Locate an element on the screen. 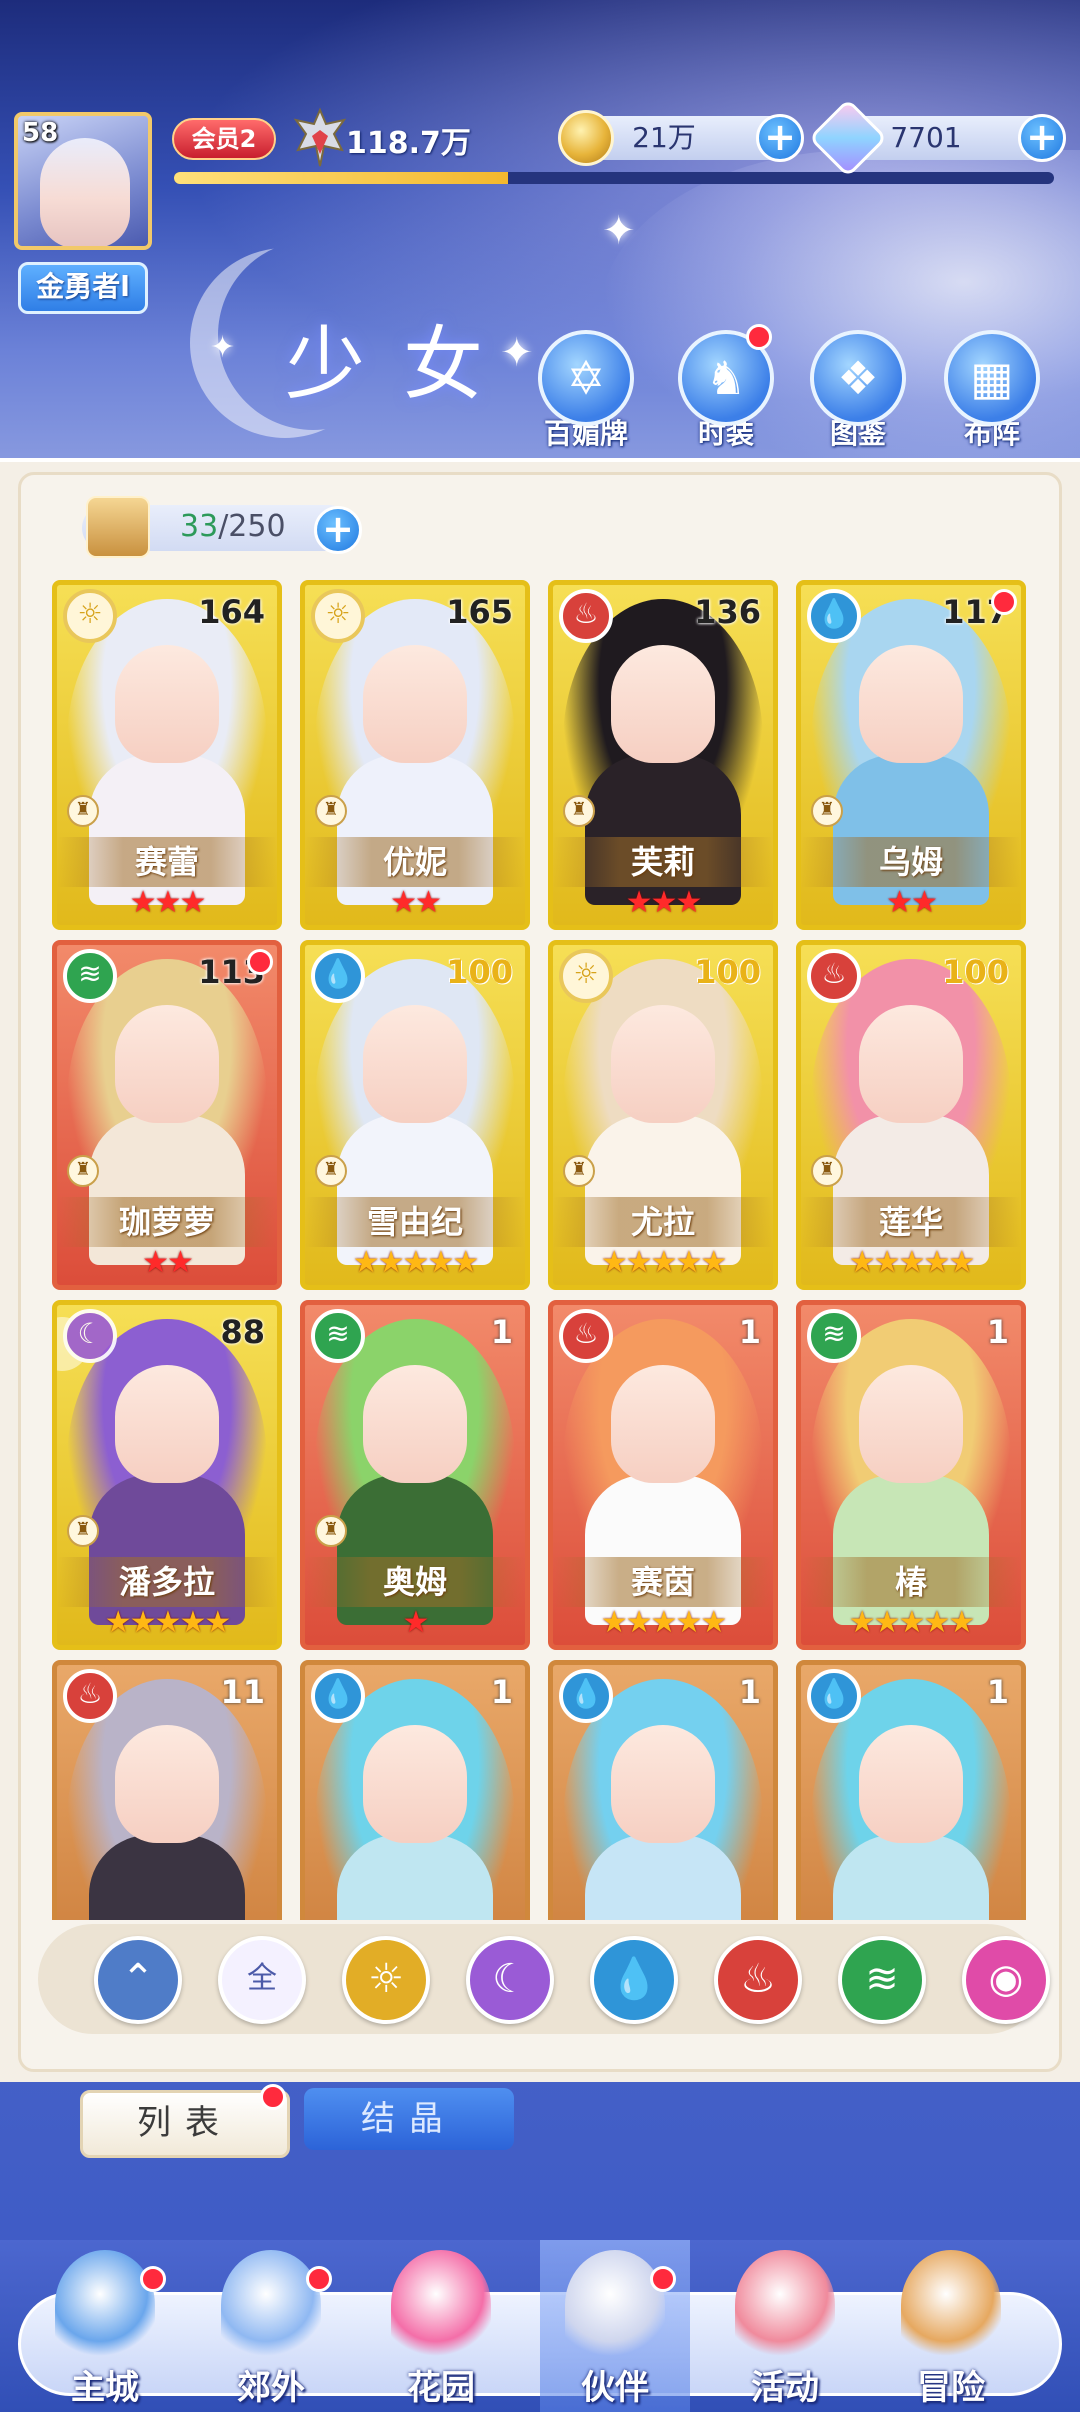 The width and height of the screenshot is (1080, 2412). card-level: 164 is located at coordinates (231, 612).